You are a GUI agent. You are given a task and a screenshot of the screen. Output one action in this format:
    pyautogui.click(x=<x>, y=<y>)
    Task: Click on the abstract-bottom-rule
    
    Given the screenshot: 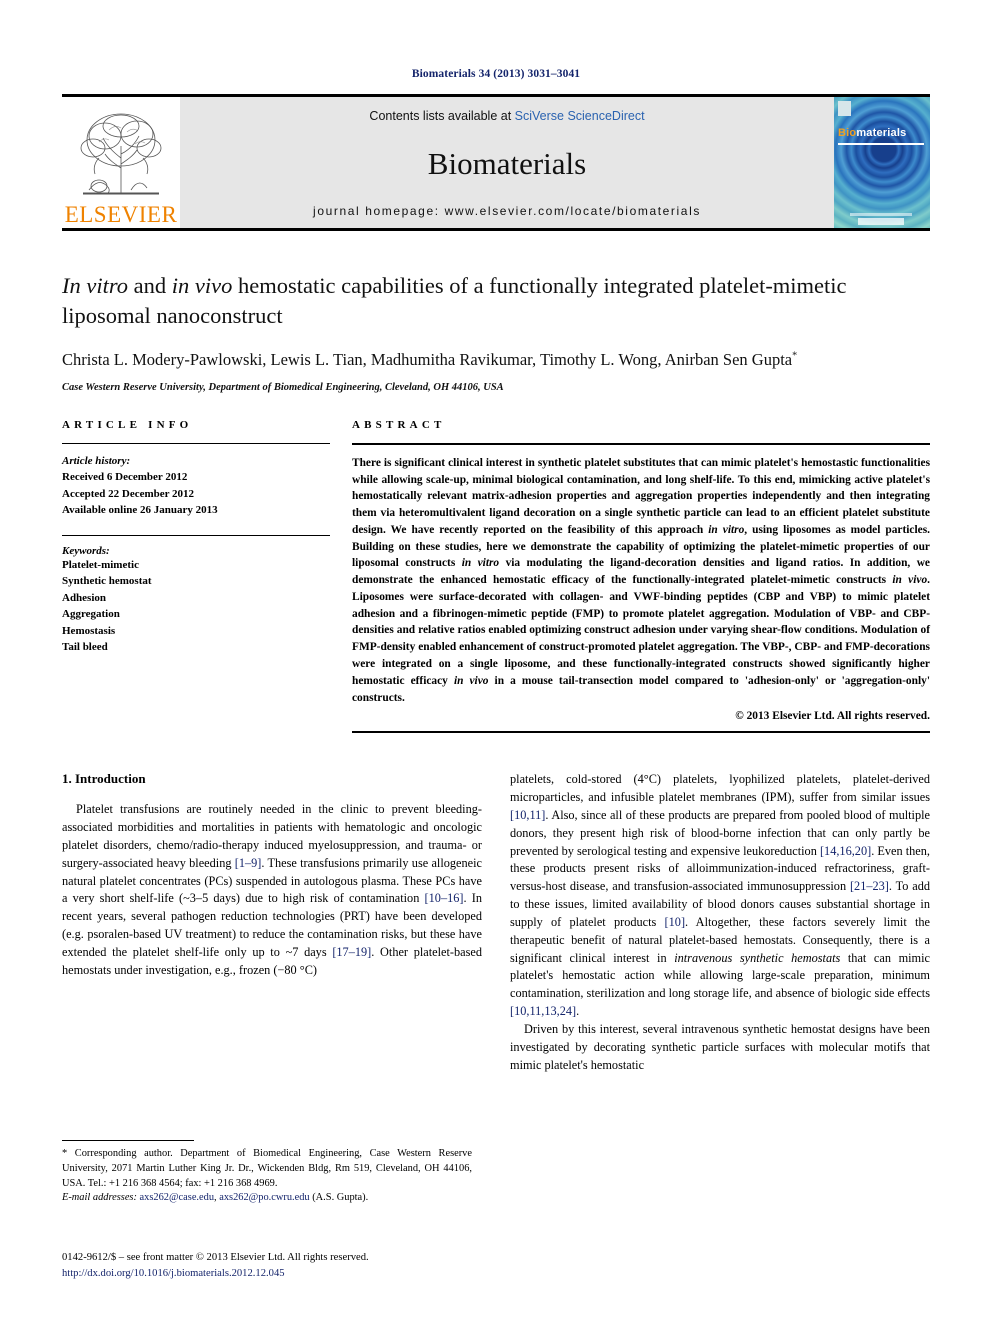 What is the action you would take?
    pyautogui.click(x=641, y=732)
    